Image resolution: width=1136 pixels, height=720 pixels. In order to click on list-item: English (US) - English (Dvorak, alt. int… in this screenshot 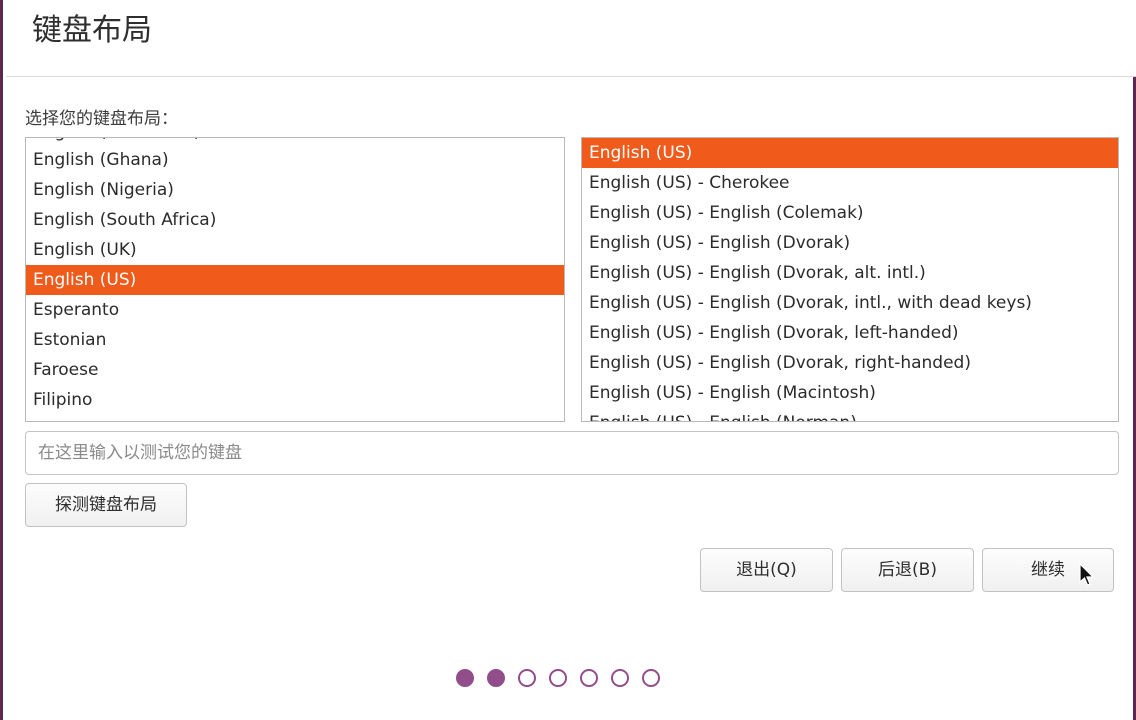, I will do `click(850, 273)`.